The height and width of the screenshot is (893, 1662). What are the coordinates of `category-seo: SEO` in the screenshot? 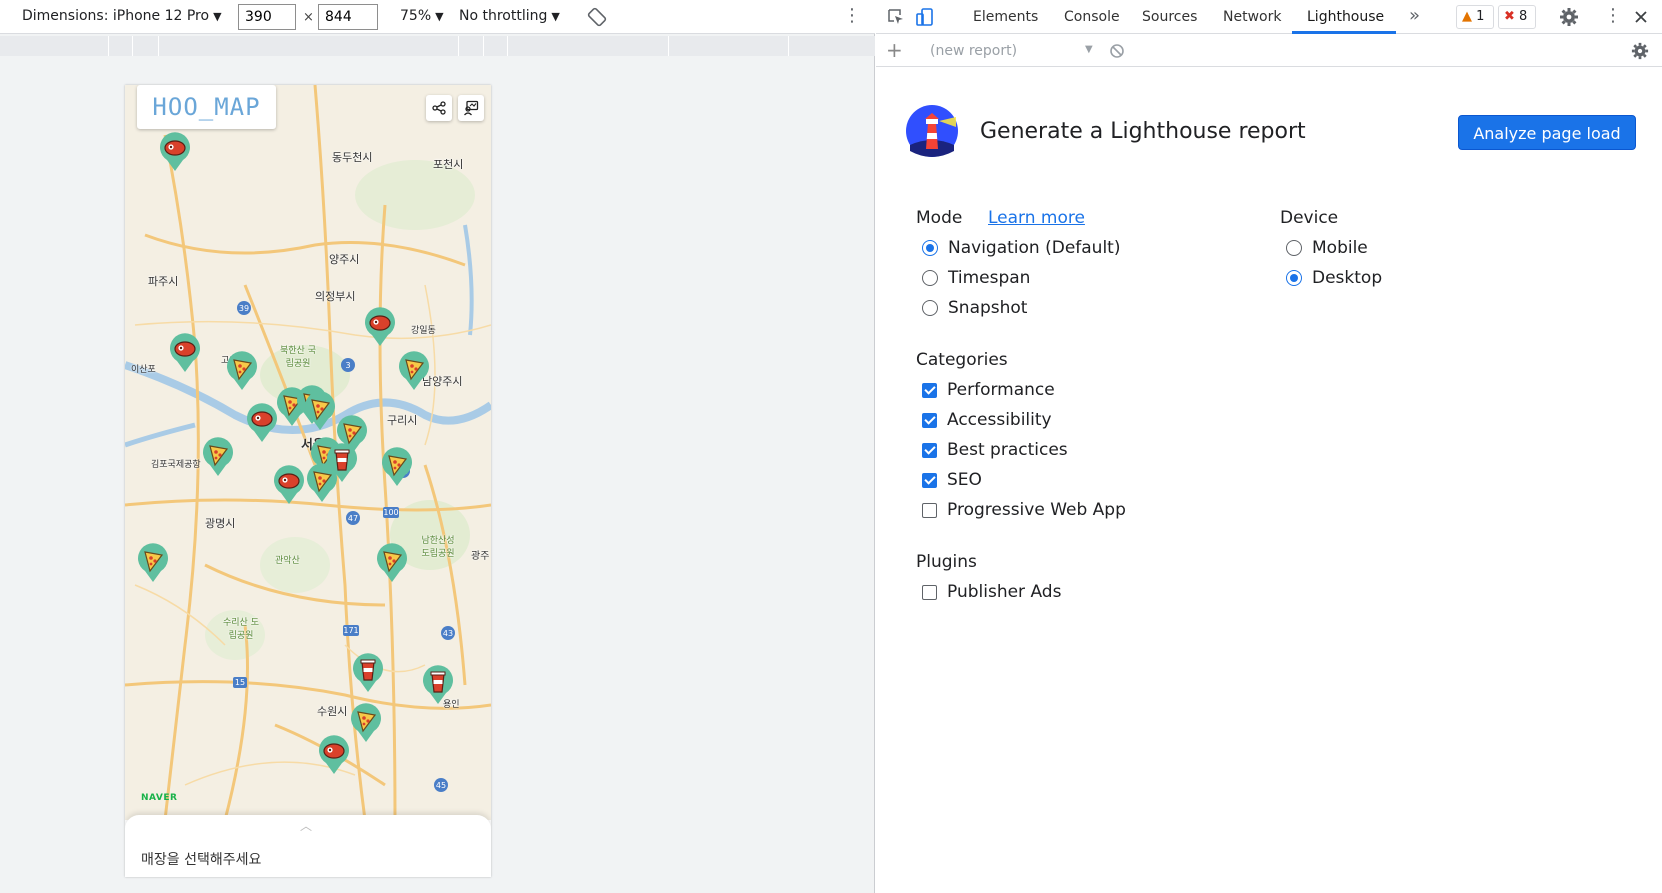 It's located at (952, 480).